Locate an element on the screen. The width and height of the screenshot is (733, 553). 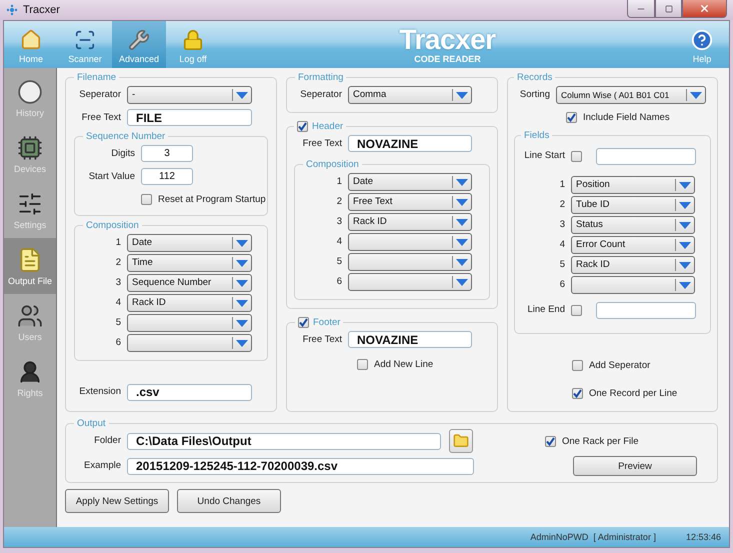
close-button is located at coordinates (704, 9).